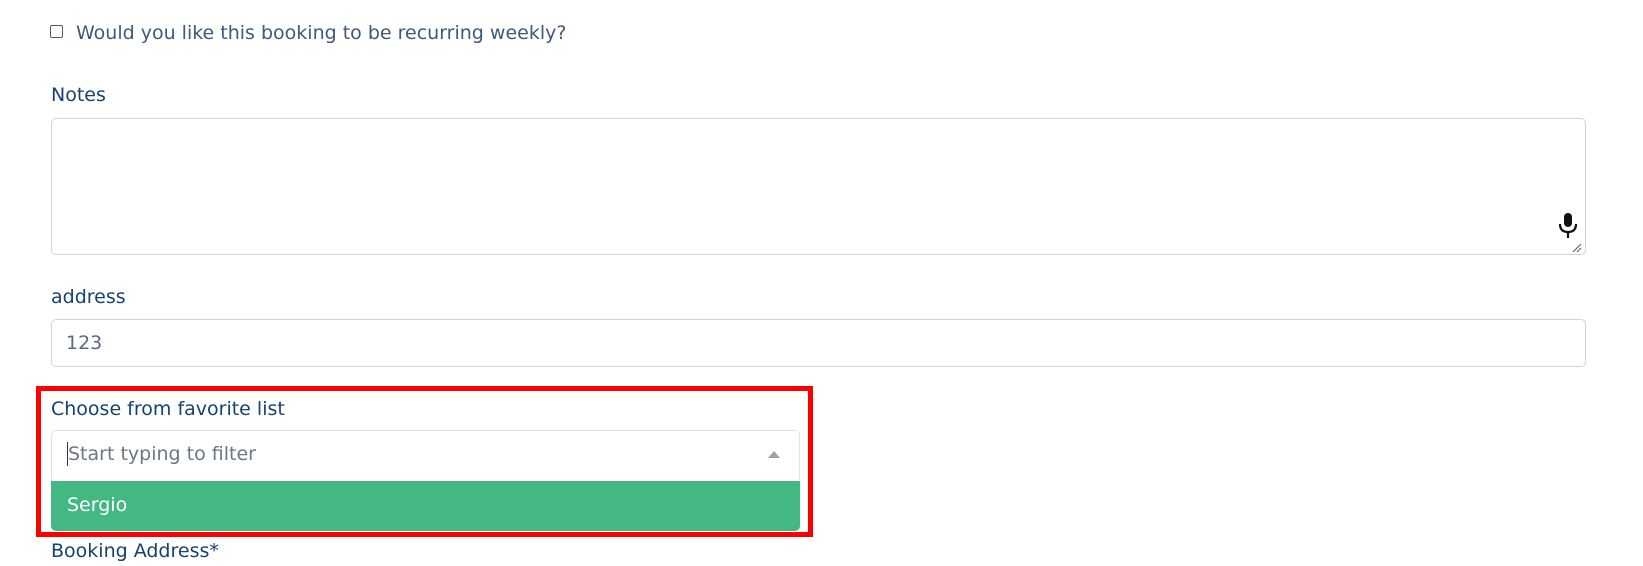 This screenshot has height=566, width=1643. What do you see at coordinates (1568, 226) in the screenshot?
I see `microphone-icon` at bounding box center [1568, 226].